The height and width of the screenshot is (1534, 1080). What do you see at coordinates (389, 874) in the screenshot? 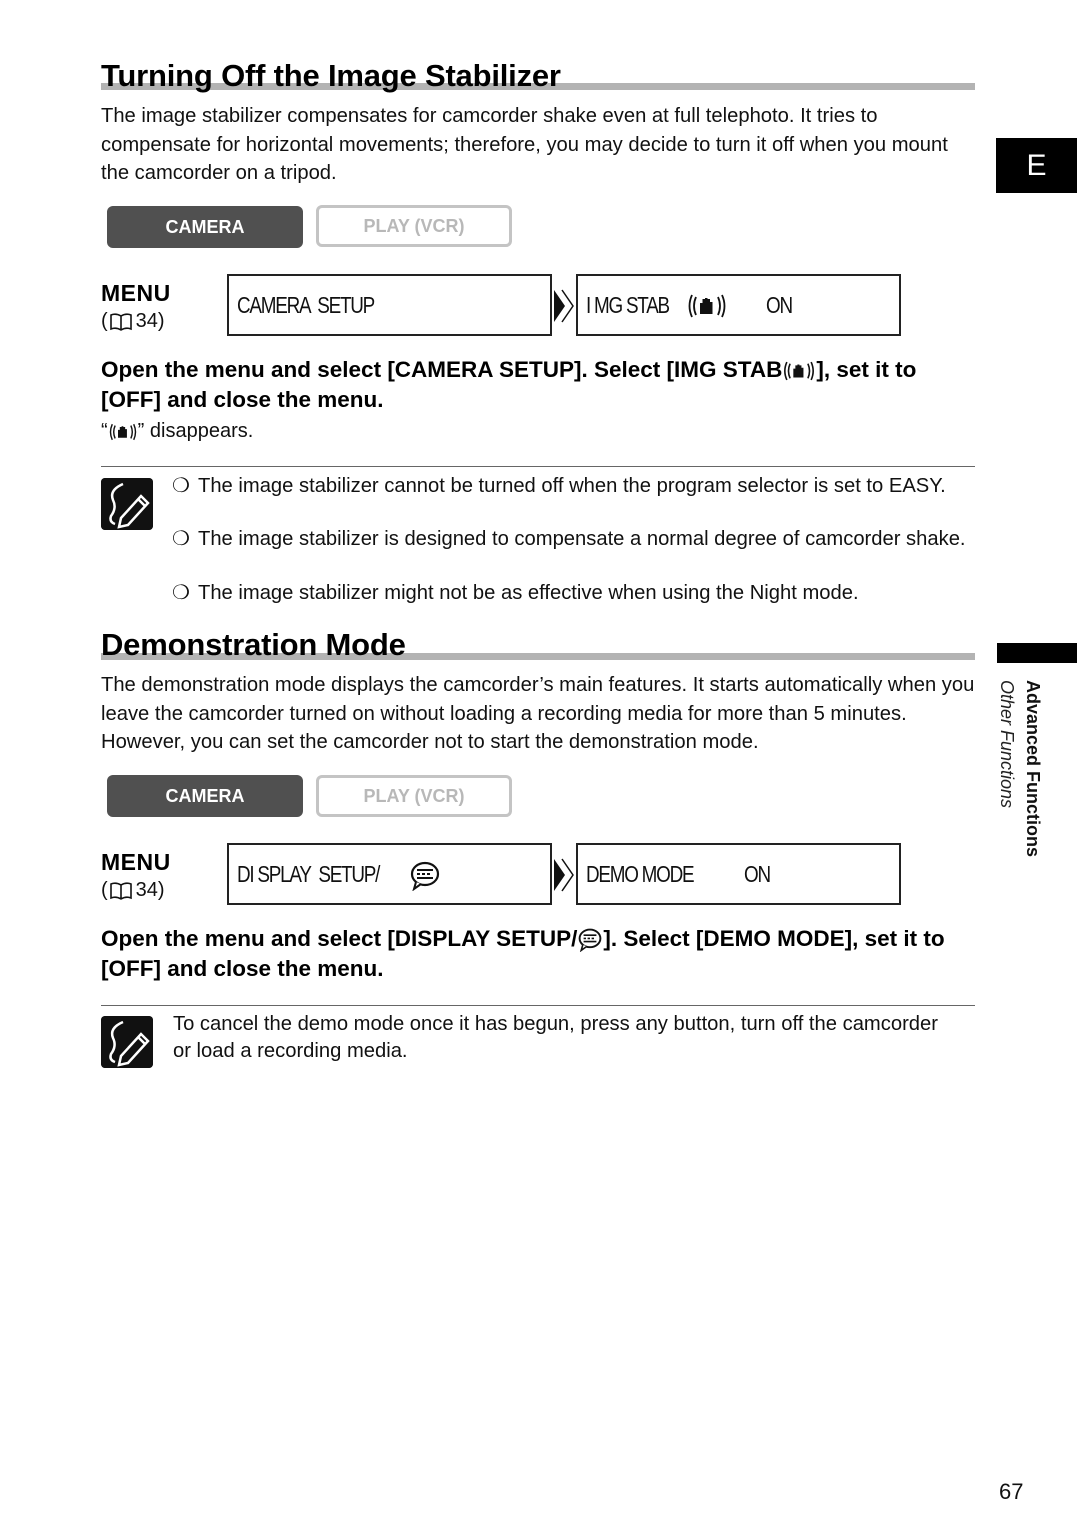
I see `lcd-menu-display-setup: DI SPLAY SETUP/` at bounding box center [389, 874].